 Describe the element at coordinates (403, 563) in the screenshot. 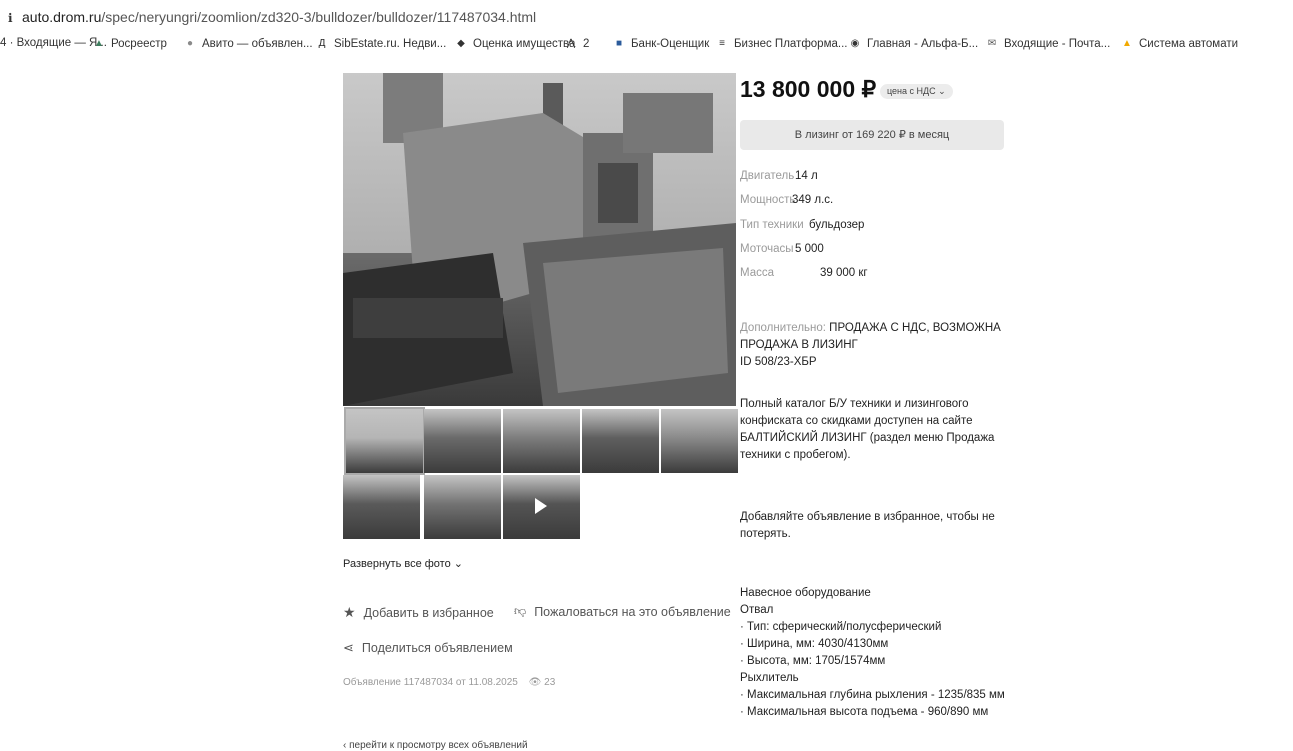

I see `expand-photos-link: Развернуть все фото ⌄` at that location.